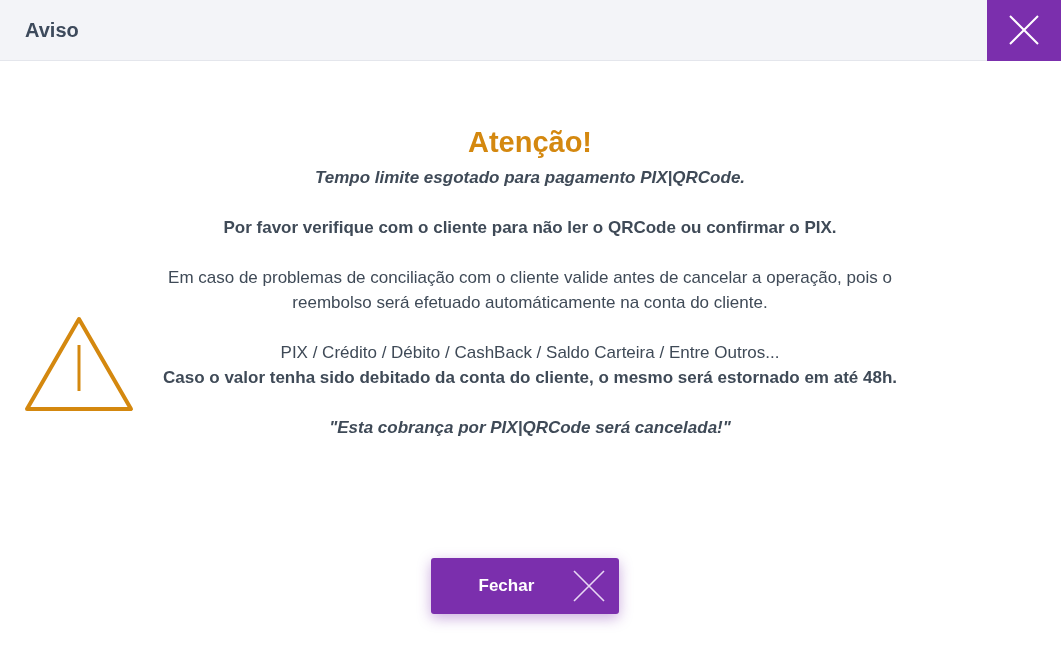 The image size is (1061, 647). I want to click on warning-heading: Atenção!, so click(530, 142).